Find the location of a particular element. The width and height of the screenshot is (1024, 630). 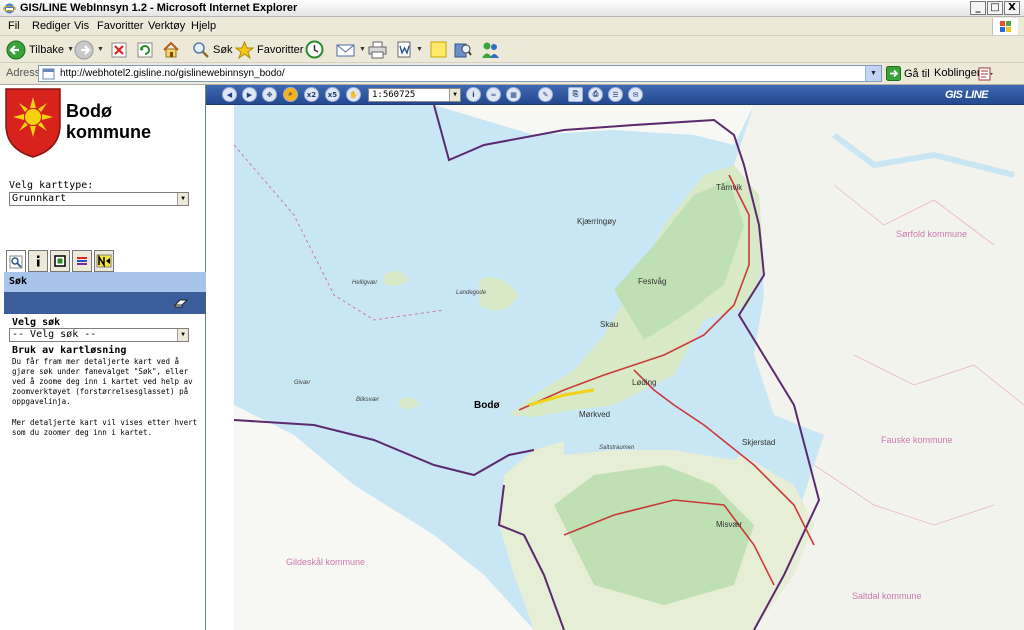

copy-icon: ⎘ is located at coordinates (575, 94).